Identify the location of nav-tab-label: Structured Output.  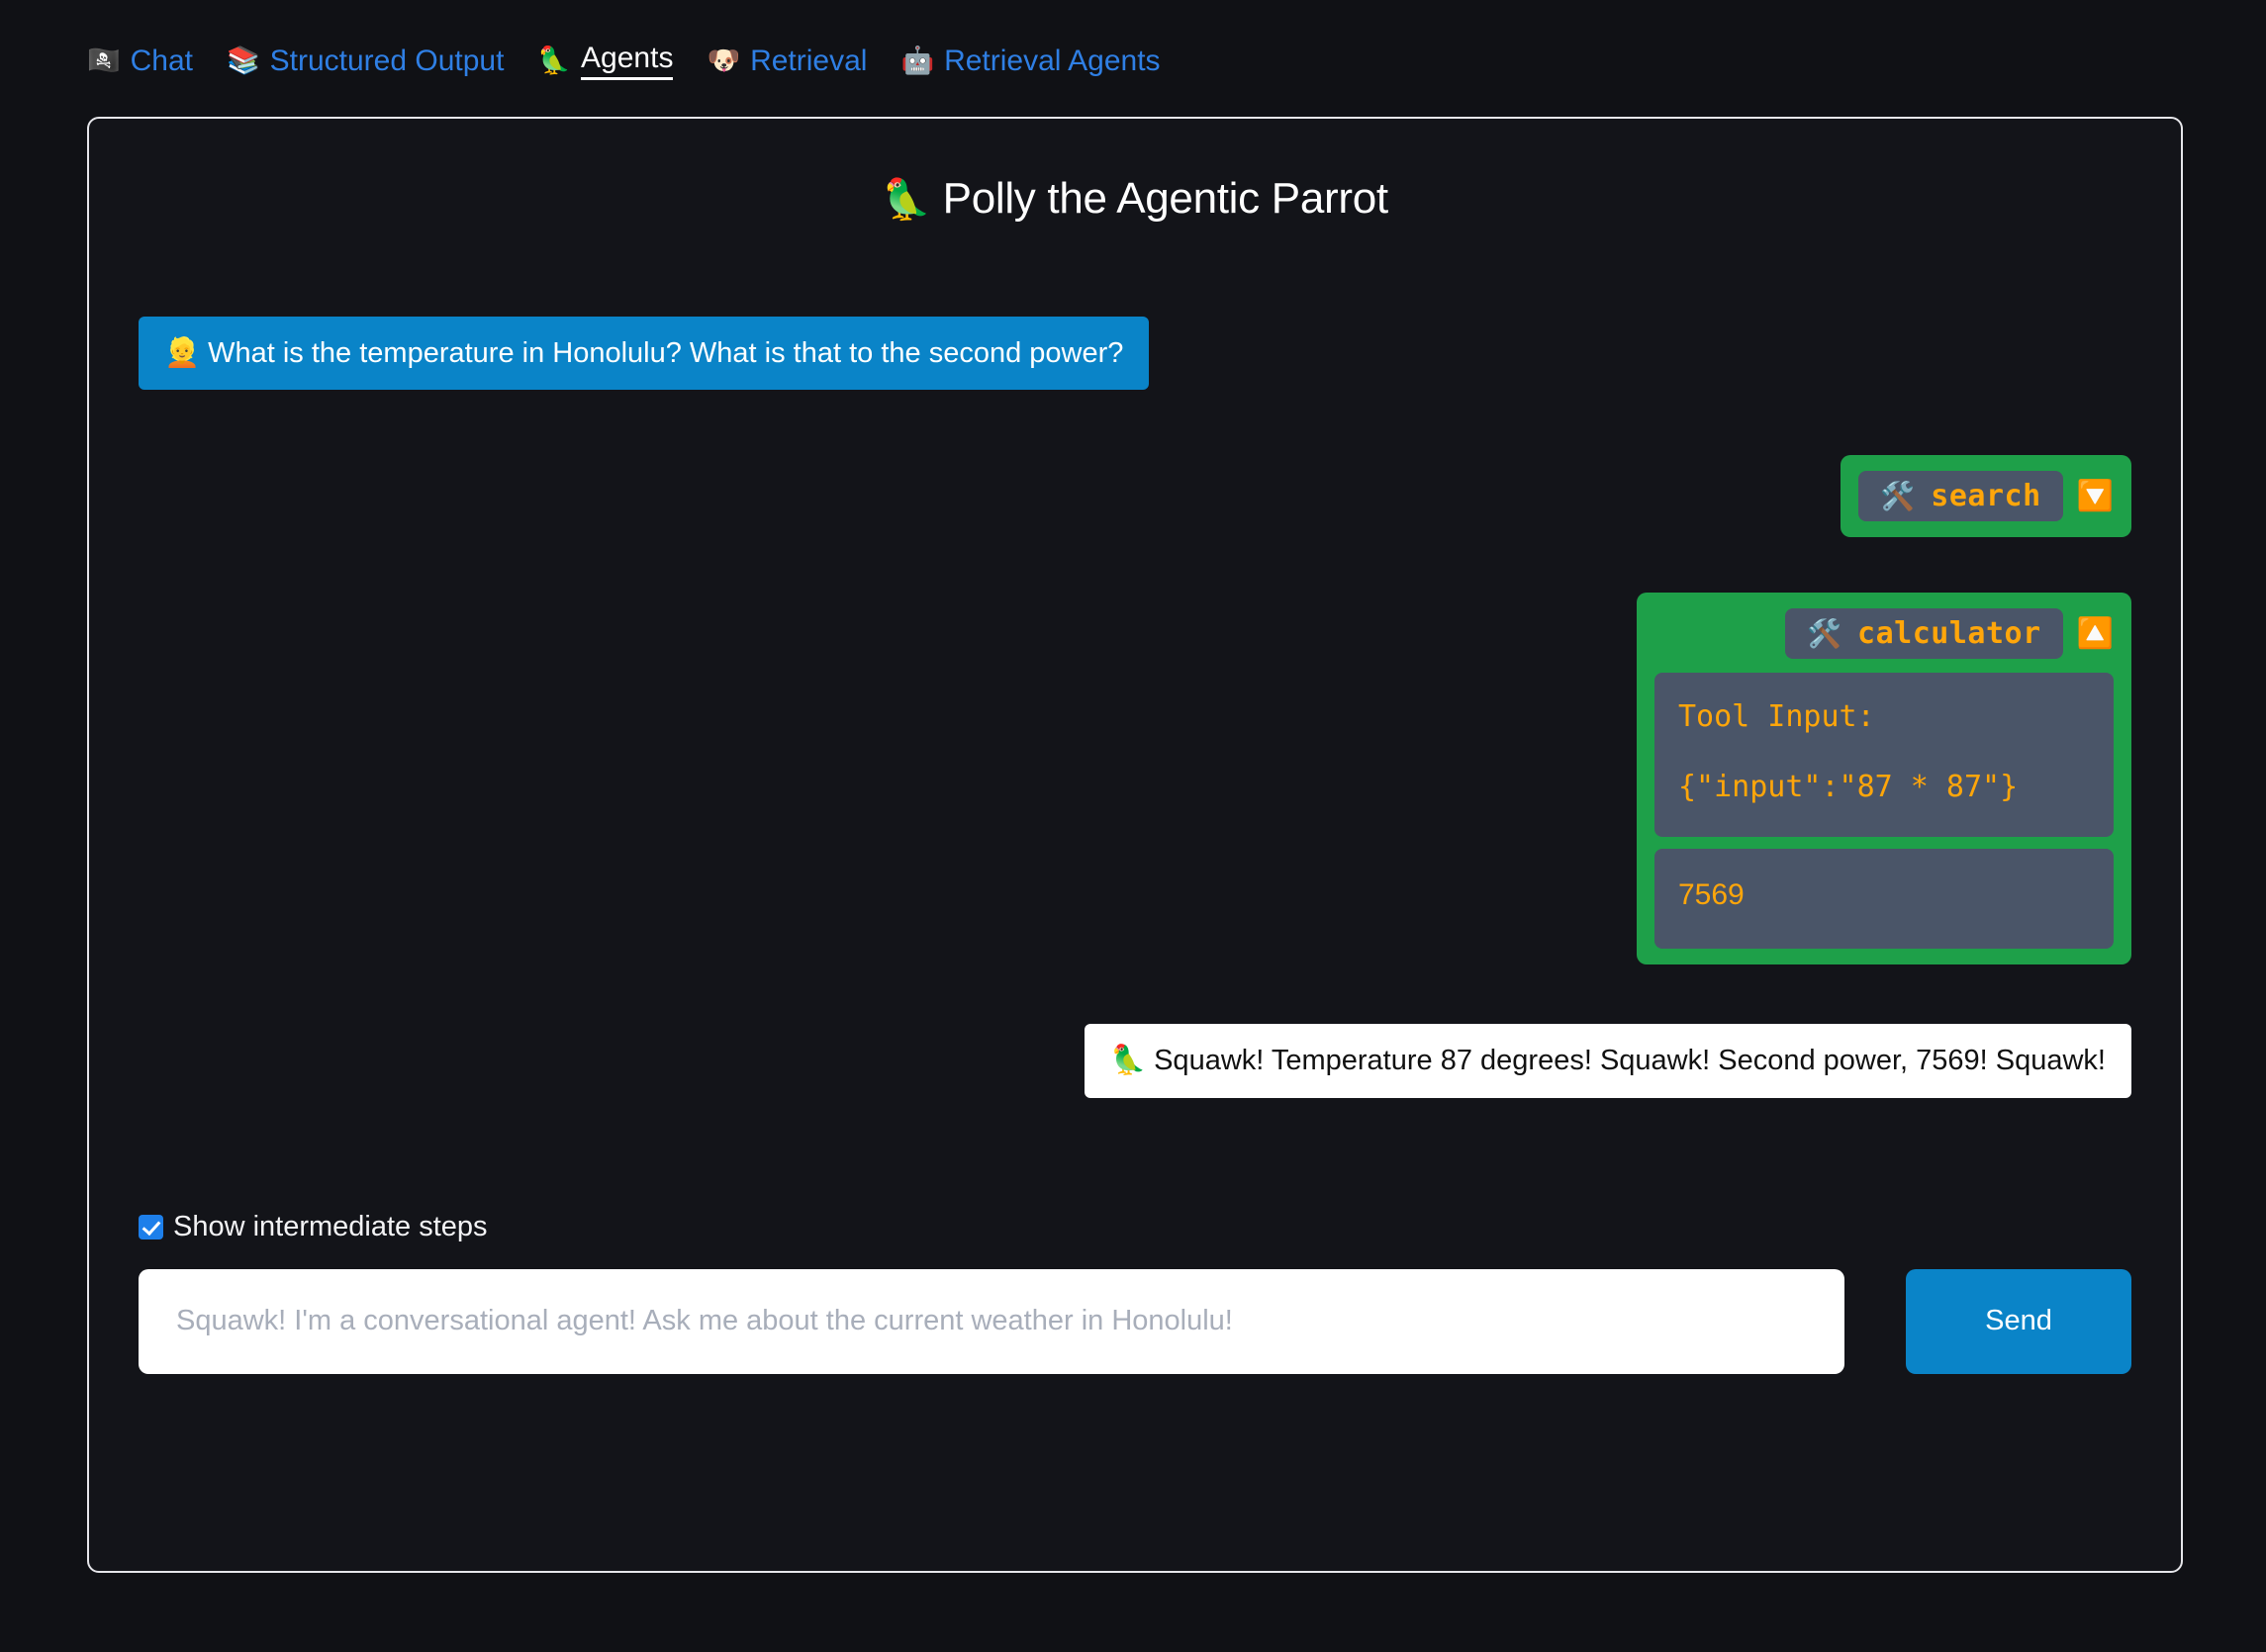
(387, 60).